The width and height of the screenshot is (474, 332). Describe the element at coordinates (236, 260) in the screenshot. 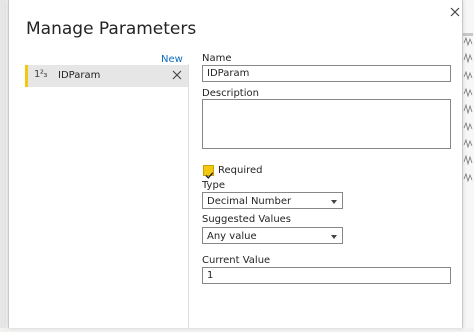

I see `current-value-label: Current Value` at that location.